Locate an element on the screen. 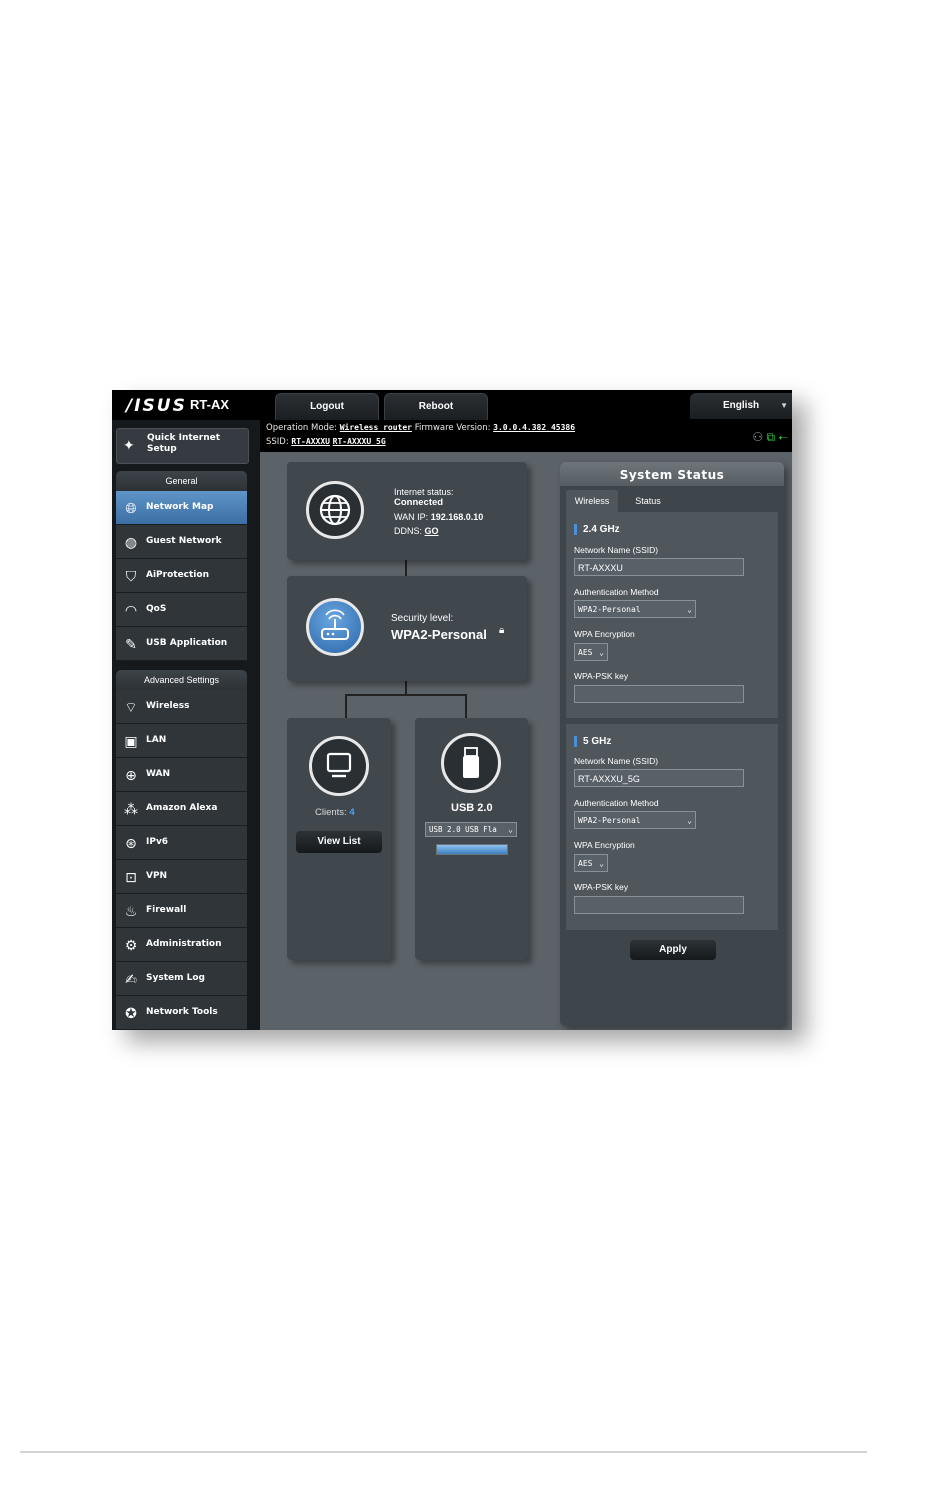  sidebar-item-label: AiProtection is located at coordinates (177, 575).